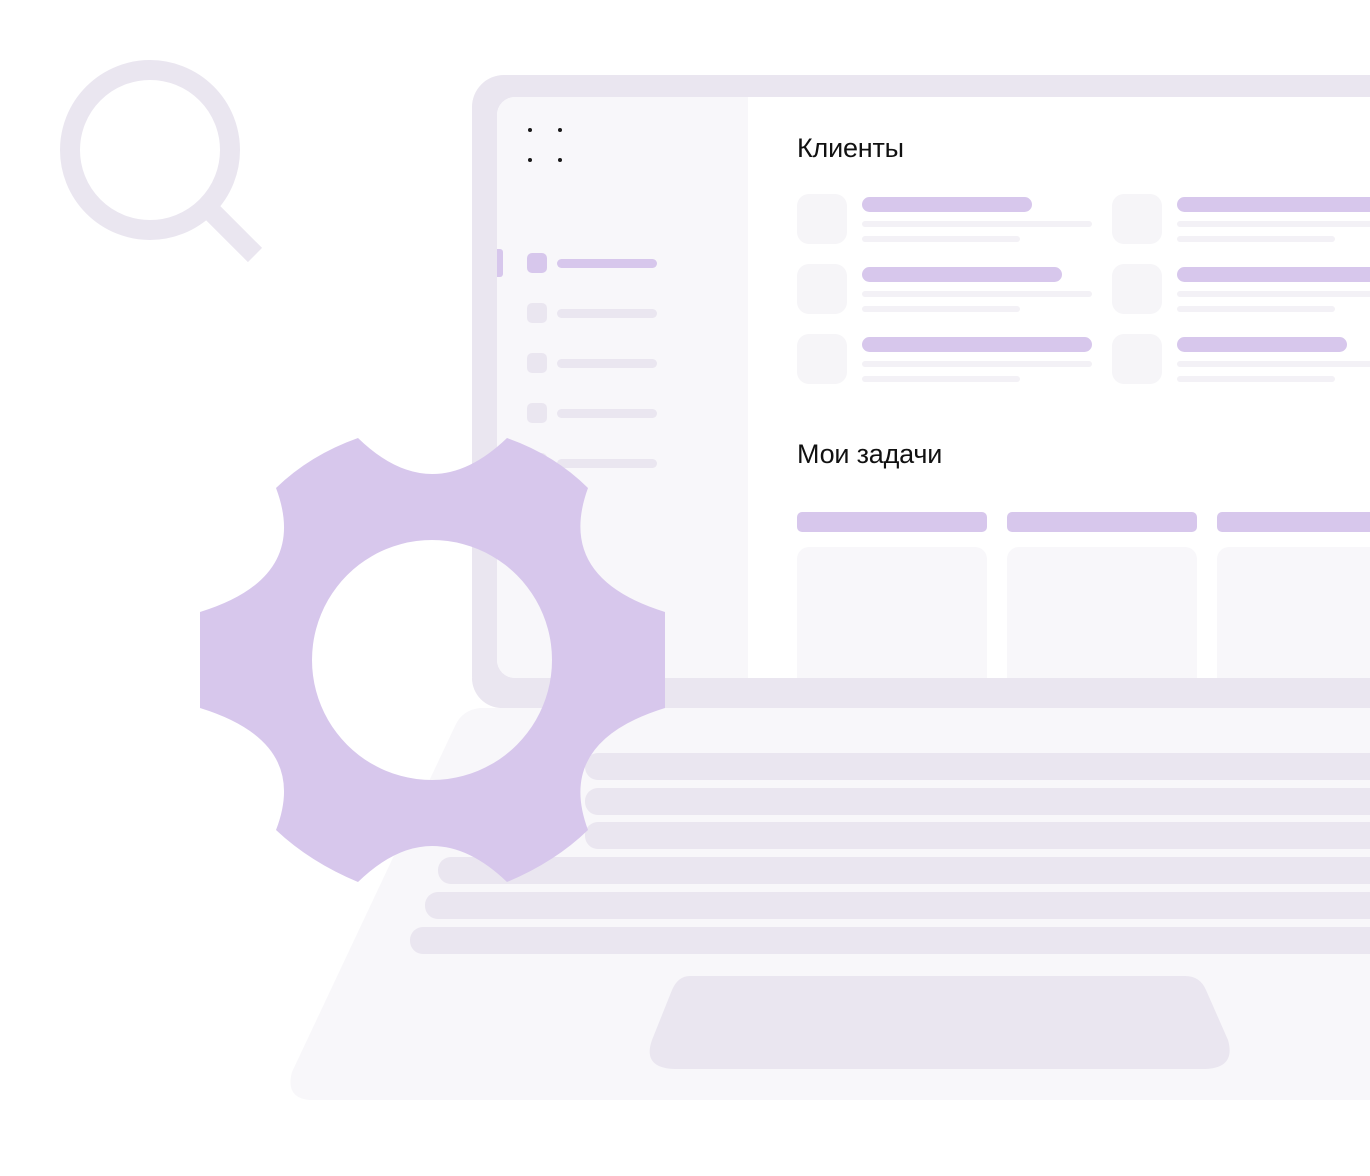 The image size is (1370, 1176). What do you see at coordinates (500, 263) in the screenshot?
I see `active-nav-indicator` at bounding box center [500, 263].